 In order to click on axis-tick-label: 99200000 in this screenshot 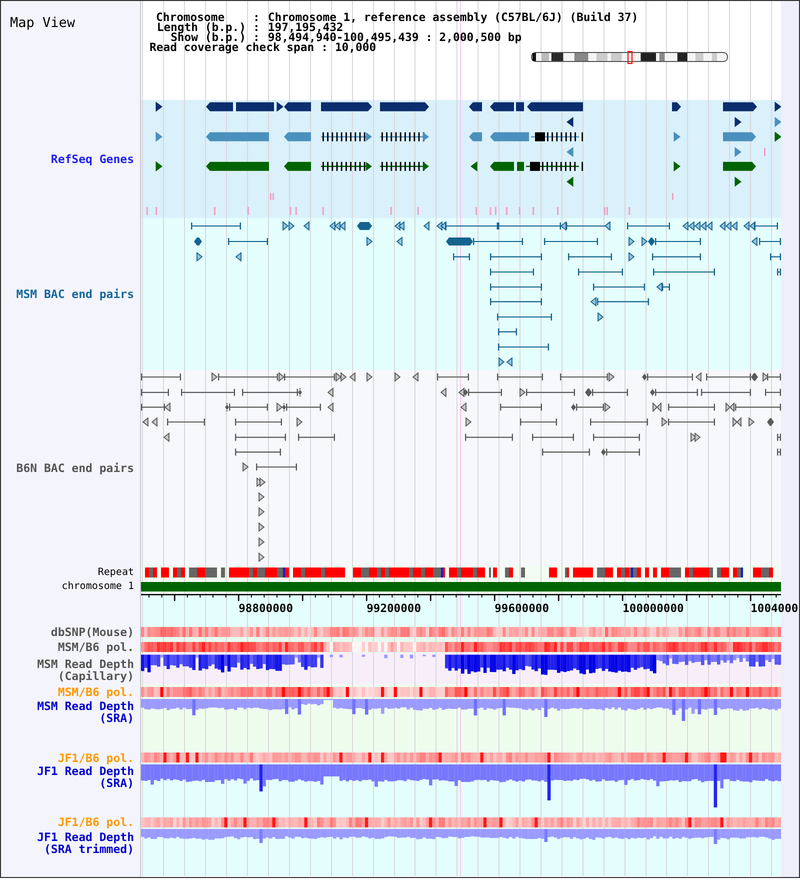, I will do `click(394, 609)`.